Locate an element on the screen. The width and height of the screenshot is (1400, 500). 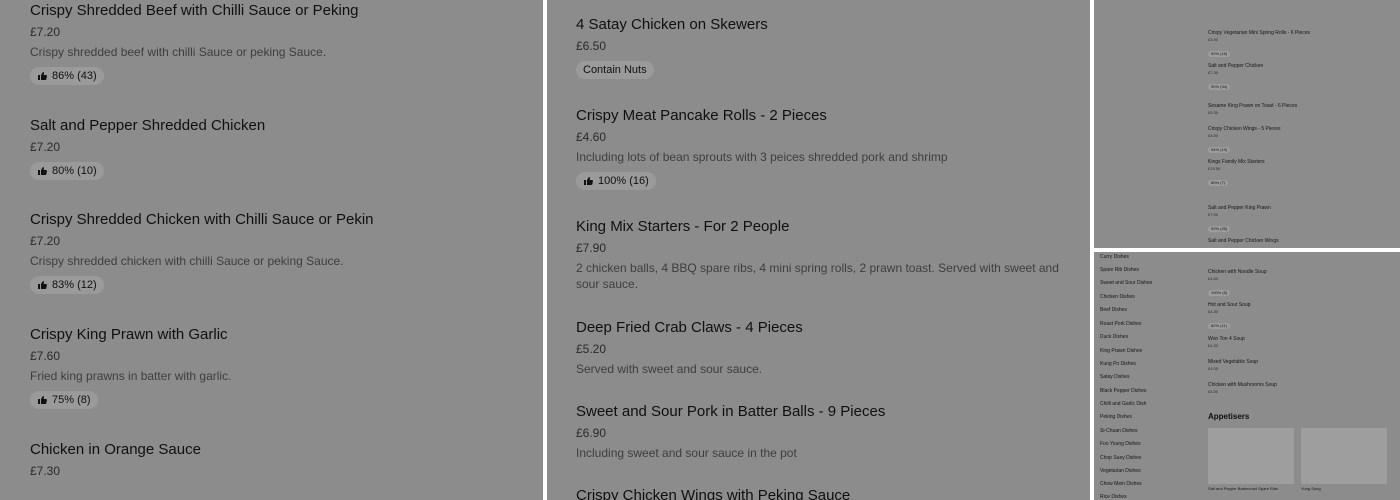
rating-badge: 86% (43) is located at coordinates (67, 76).